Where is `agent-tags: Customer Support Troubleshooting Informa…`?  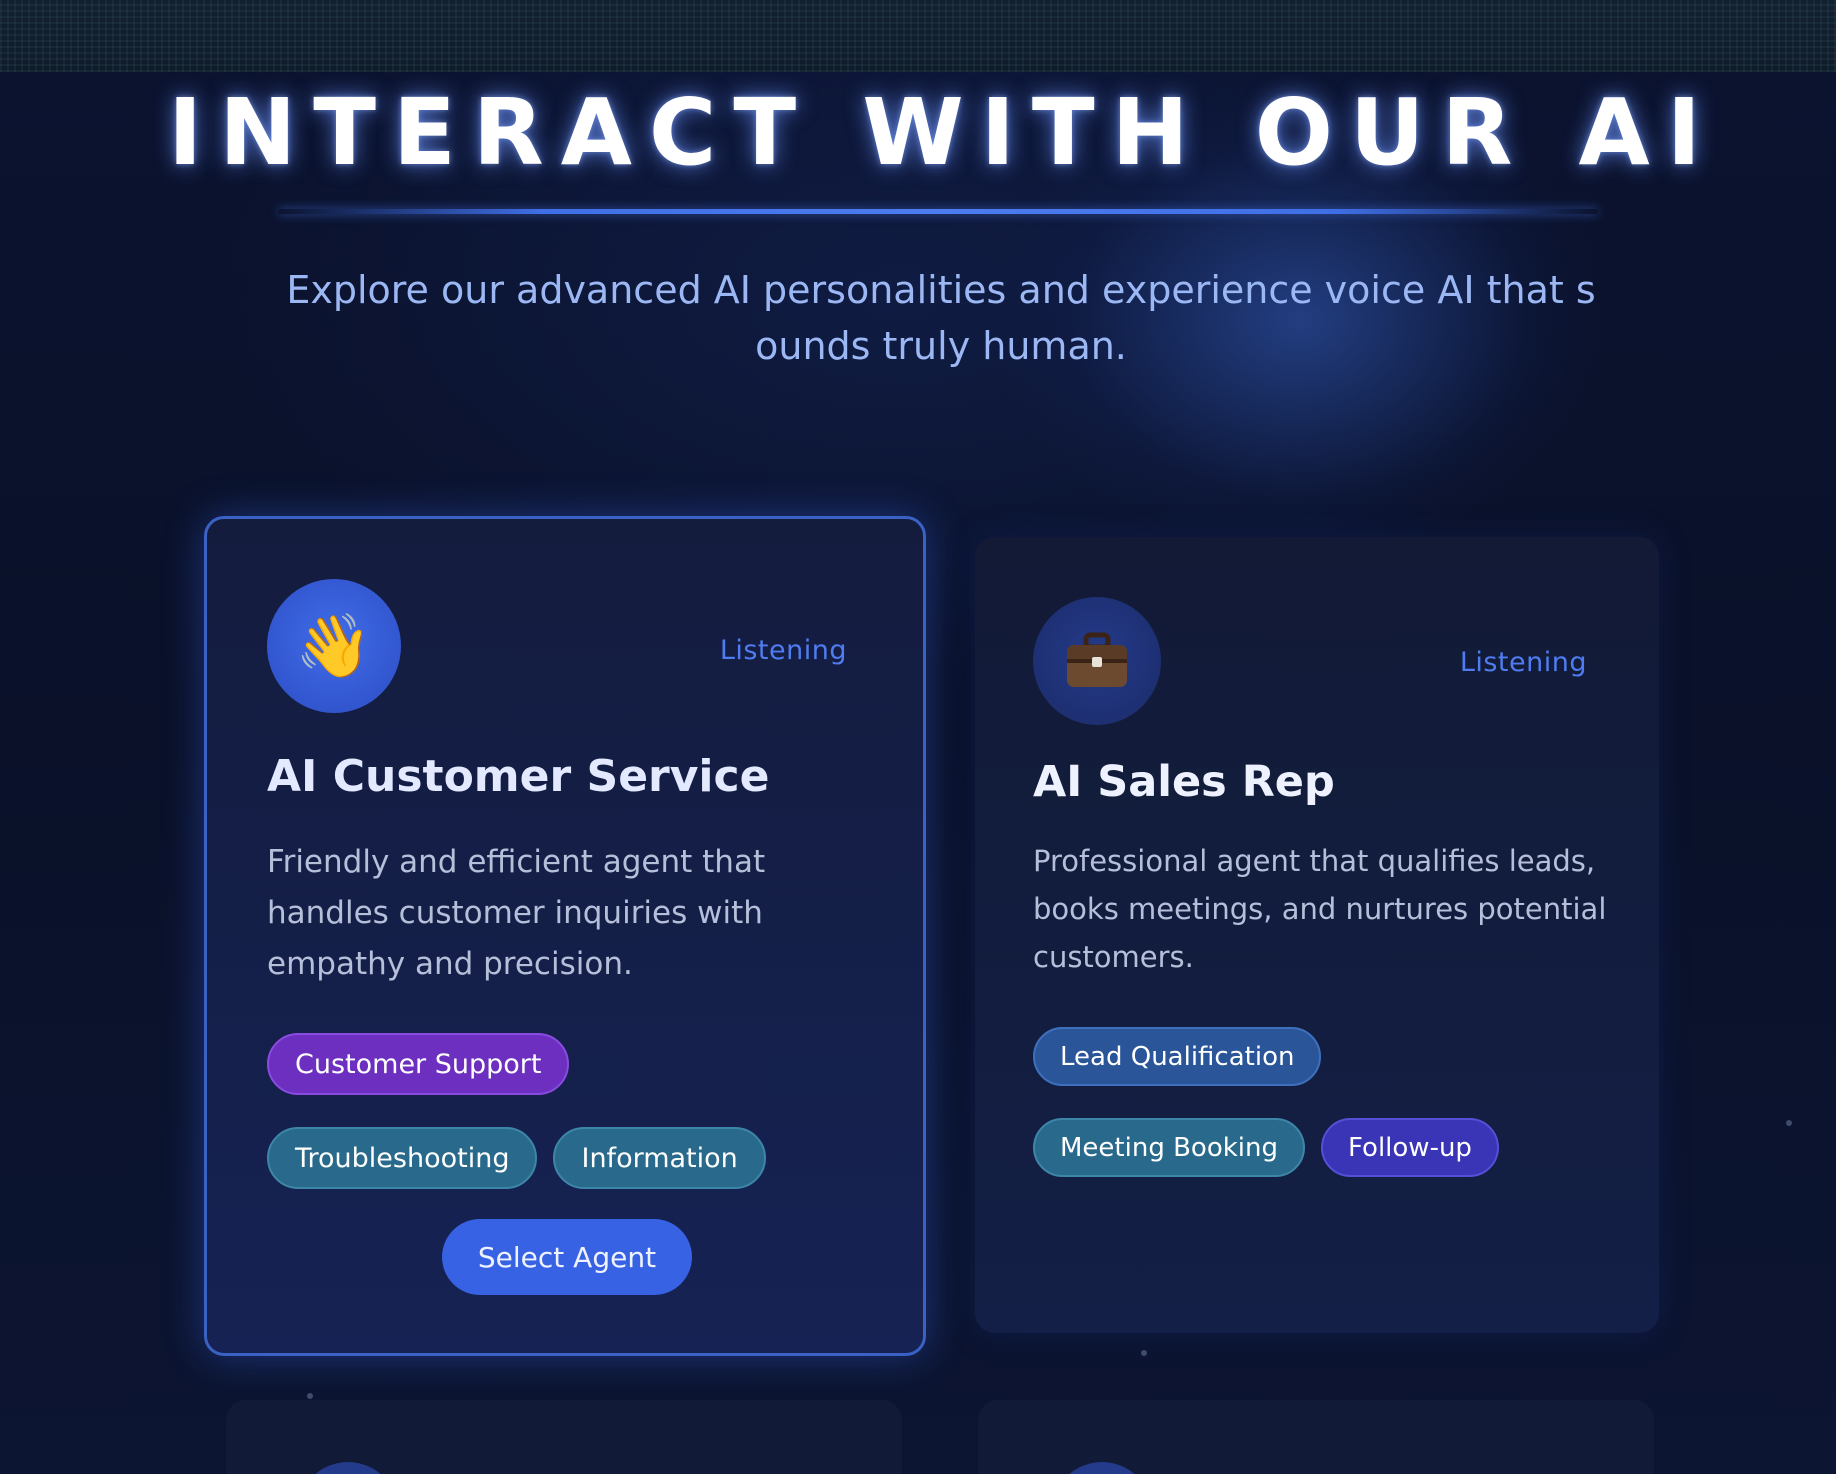
agent-tags: Customer Support Troubleshooting Informa… is located at coordinates (557, 1111).